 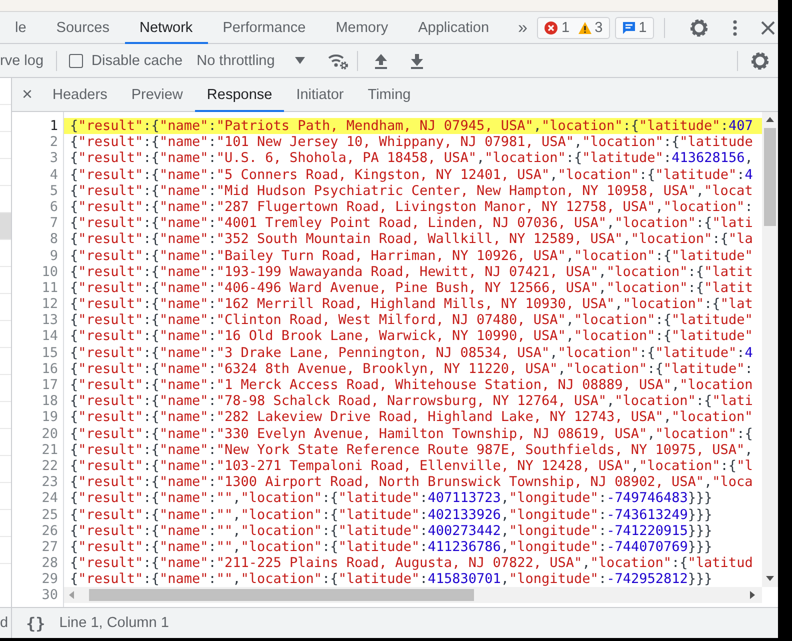 What do you see at coordinates (411, 466) in the screenshot?
I see `code-line: {"result":{"name":"103-271 Tempaloni Road, Ellenville, NY 12428, USA","location":{"l` at bounding box center [411, 466].